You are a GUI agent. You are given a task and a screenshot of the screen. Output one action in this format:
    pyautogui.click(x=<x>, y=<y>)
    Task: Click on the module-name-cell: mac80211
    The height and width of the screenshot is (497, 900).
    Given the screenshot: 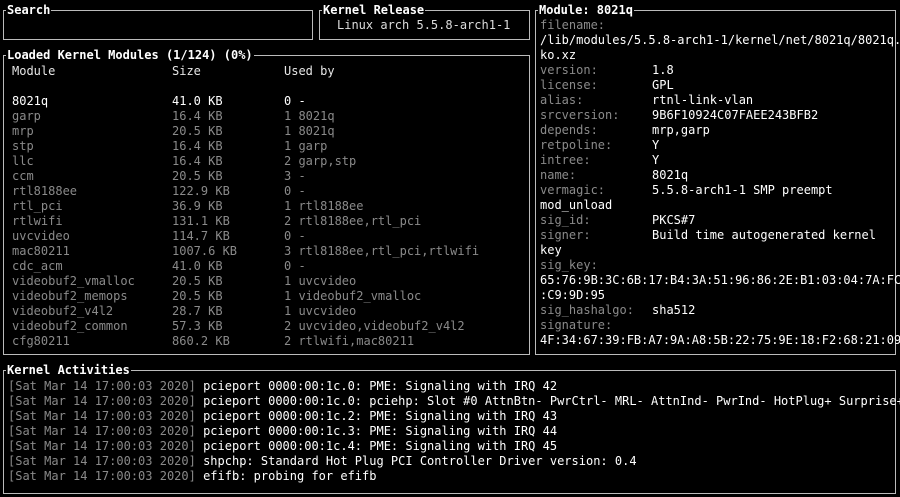 What is the action you would take?
    pyautogui.click(x=41, y=251)
    